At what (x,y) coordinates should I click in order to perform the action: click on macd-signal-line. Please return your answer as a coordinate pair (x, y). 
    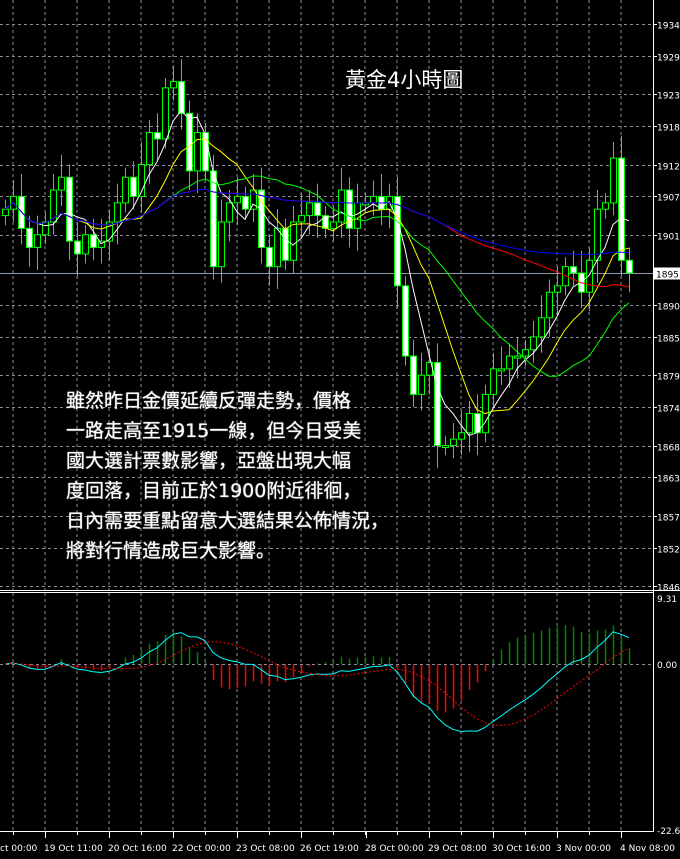
    Looking at the image, I should click on (317, 684).